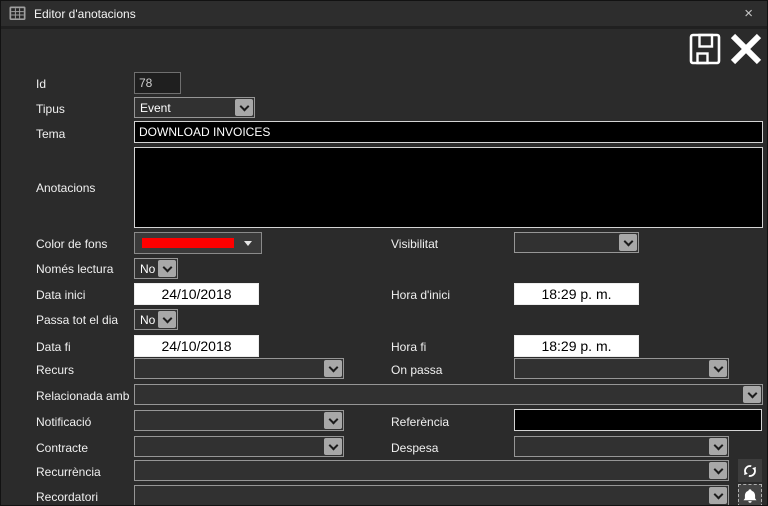  I want to click on field-label-despesa: Despesa, so click(415, 448).